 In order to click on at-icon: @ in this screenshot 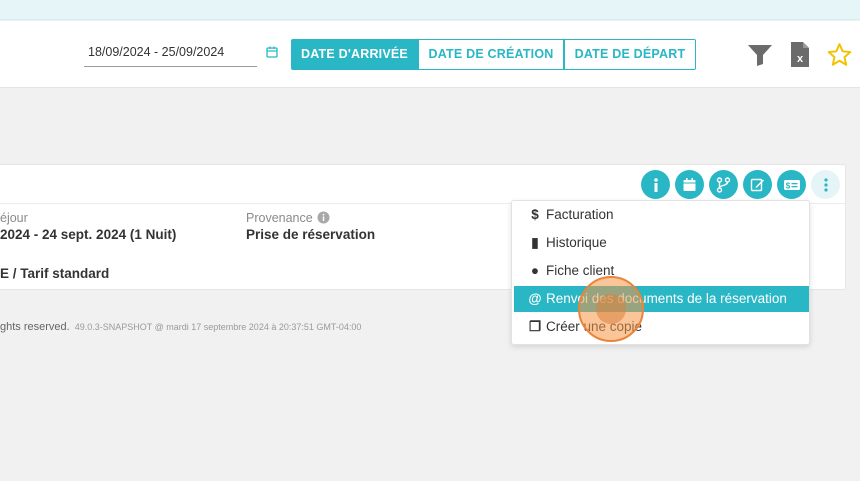, I will do `click(535, 298)`.